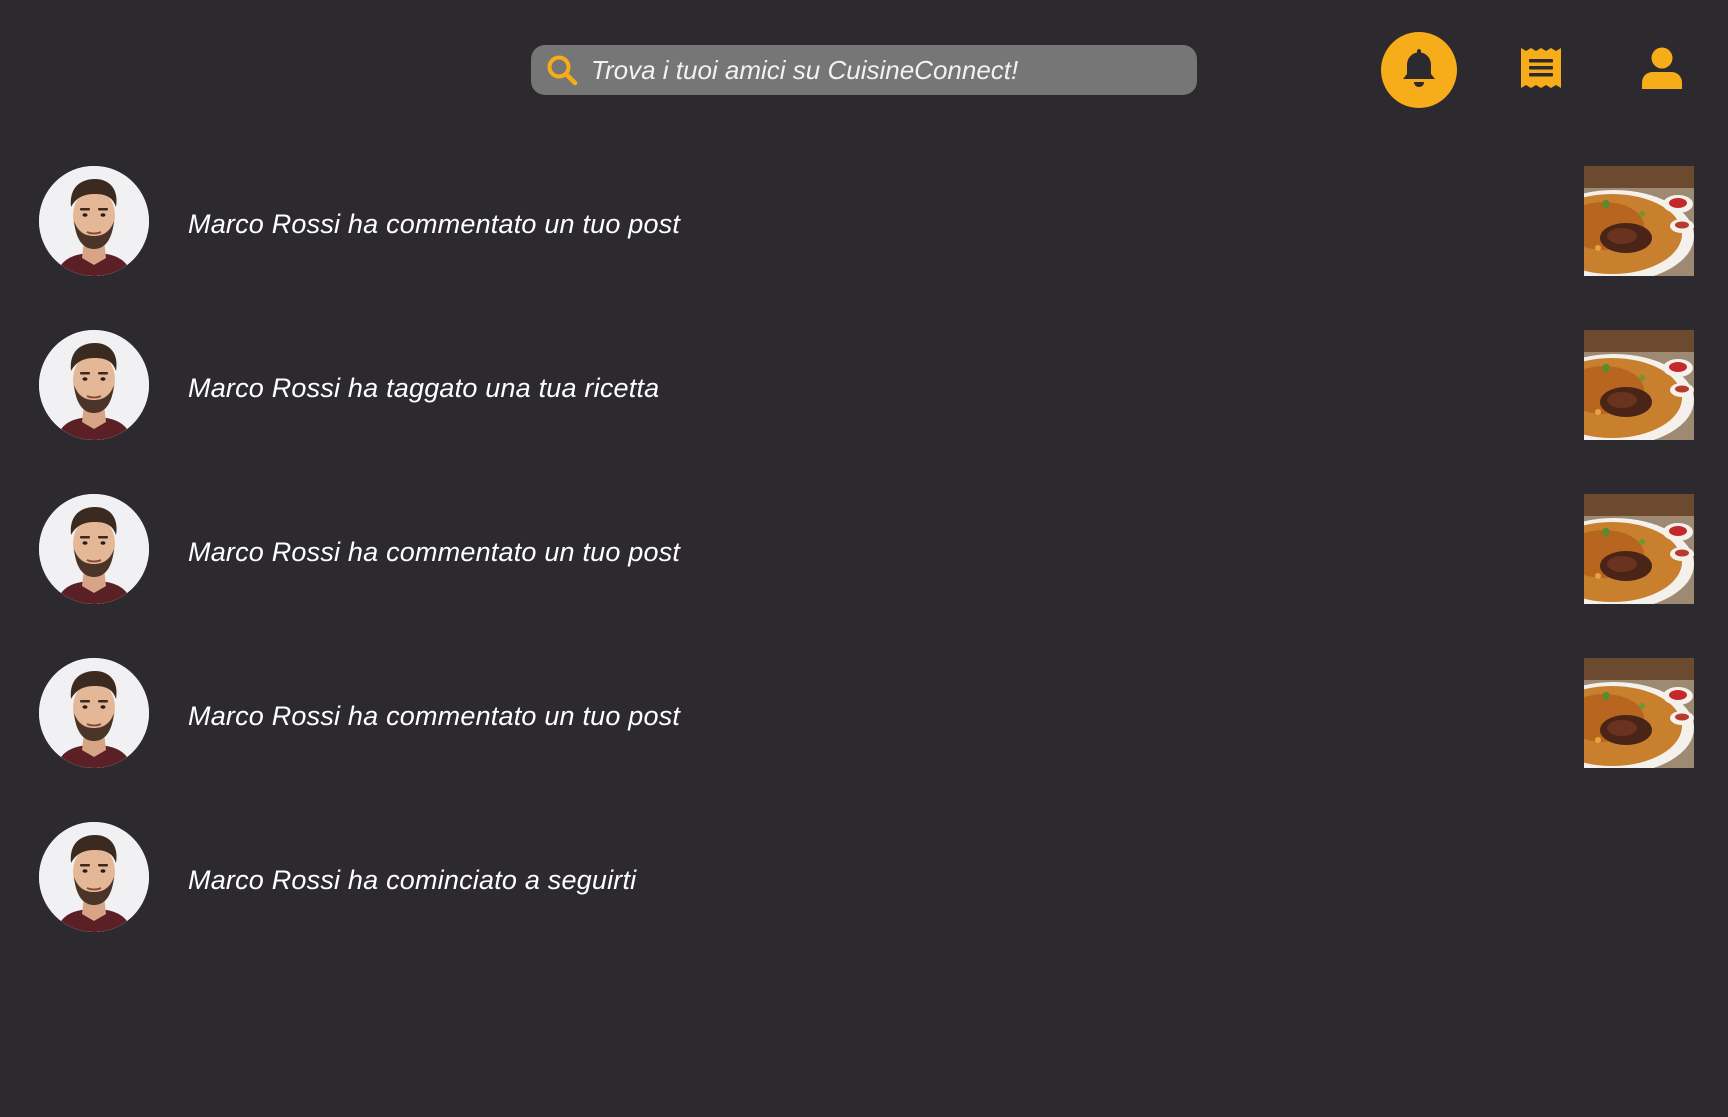 The image size is (1728, 1117). What do you see at coordinates (864, 385) in the screenshot?
I see `notification-item: Marco Rossi ha taggato una tua ricetta` at bounding box center [864, 385].